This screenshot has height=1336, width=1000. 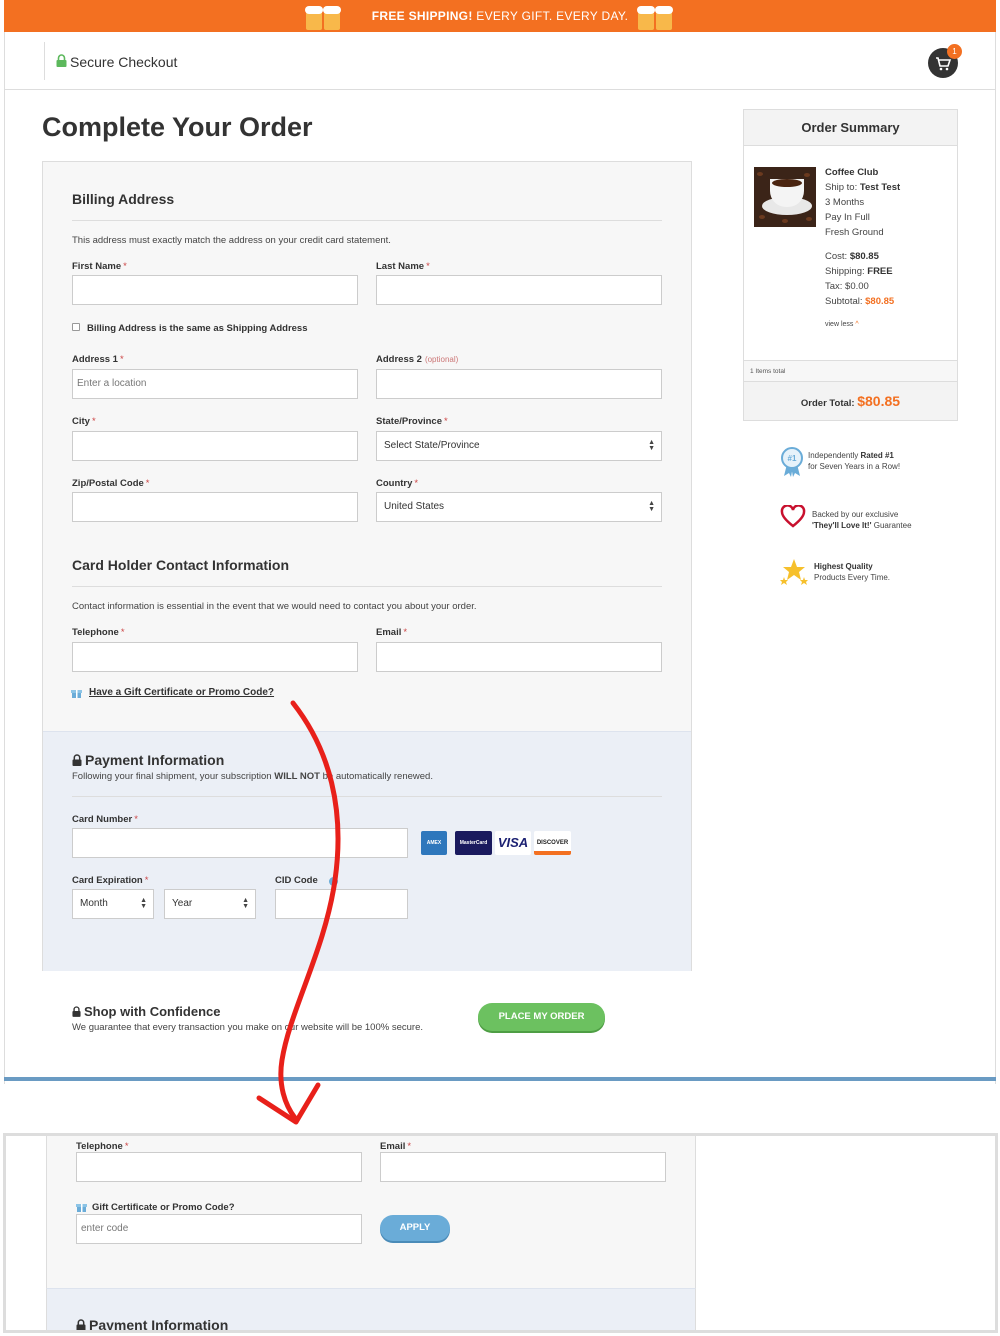 What do you see at coordinates (857, 324) in the screenshot?
I see `chevron-up-icon: ^` at bounding box center [857, 324].